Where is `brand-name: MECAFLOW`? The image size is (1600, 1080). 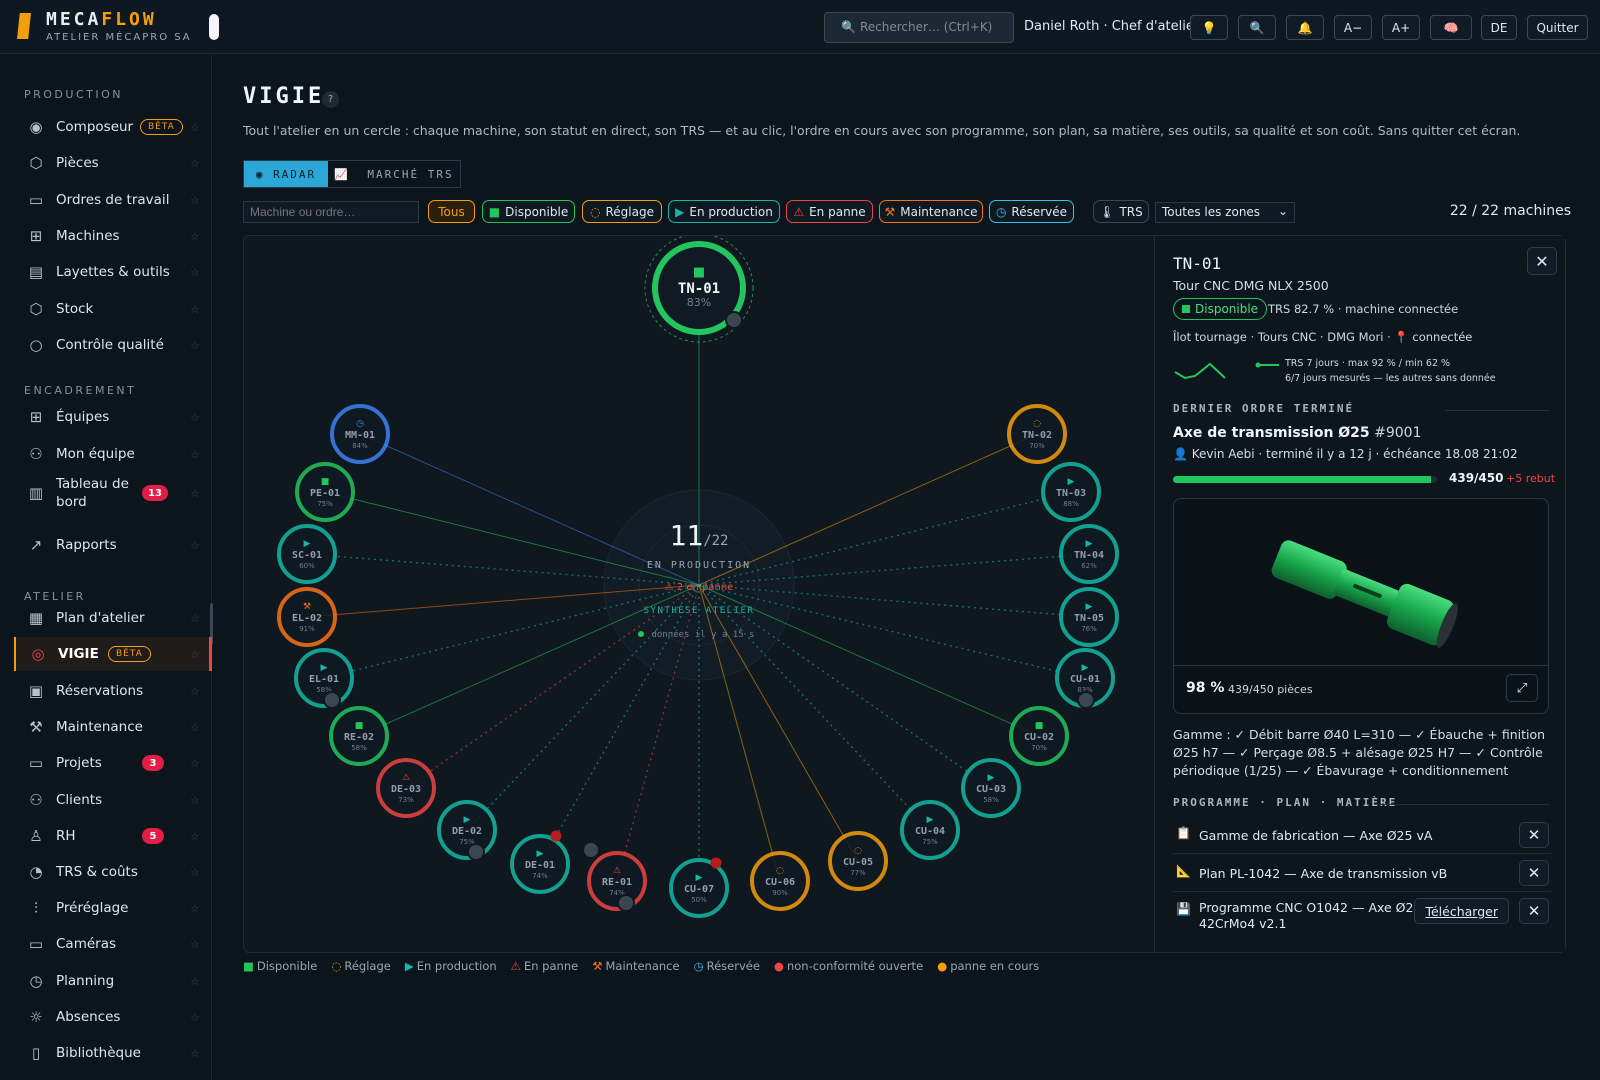
brand-name: MECAFLOW is located at coordinates (101, 19).